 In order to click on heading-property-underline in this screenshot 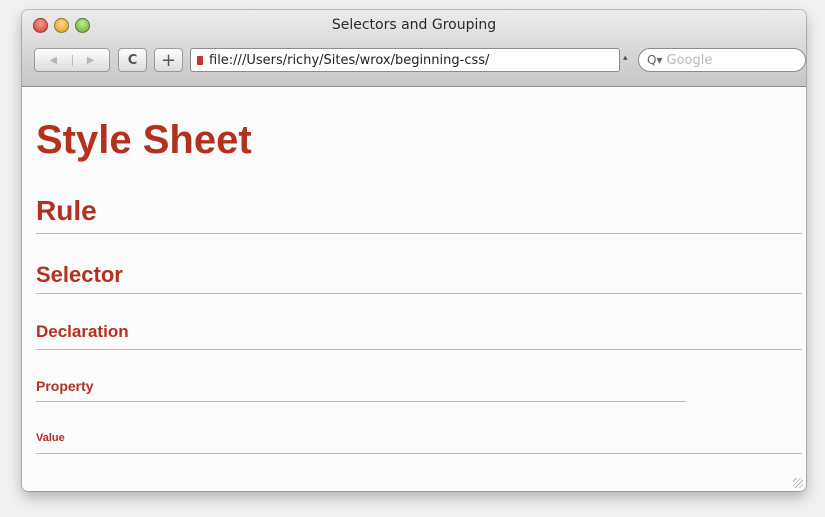, I will do `click(361, 401)`.